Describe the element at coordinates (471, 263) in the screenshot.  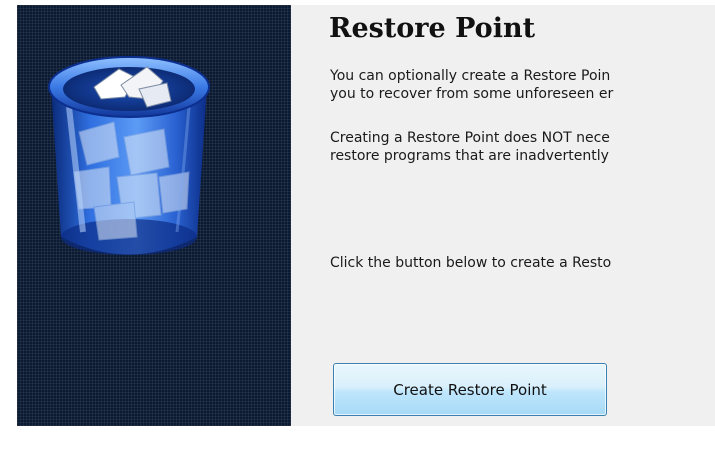
I see `instruction-text: Click the button below to create a Resto` at that location.